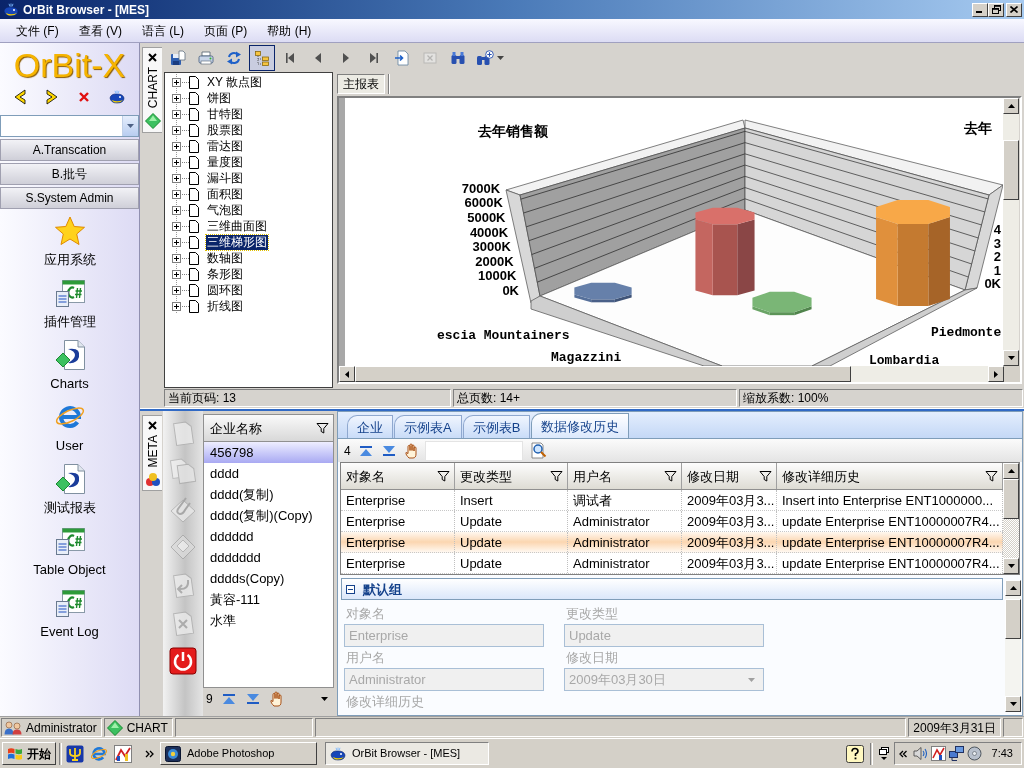 The height and width of the screenshot is (768, 1024). Describe the element at coordinates (268, 428) in the screenshot. I see `column-header: 企业名称` at that location.